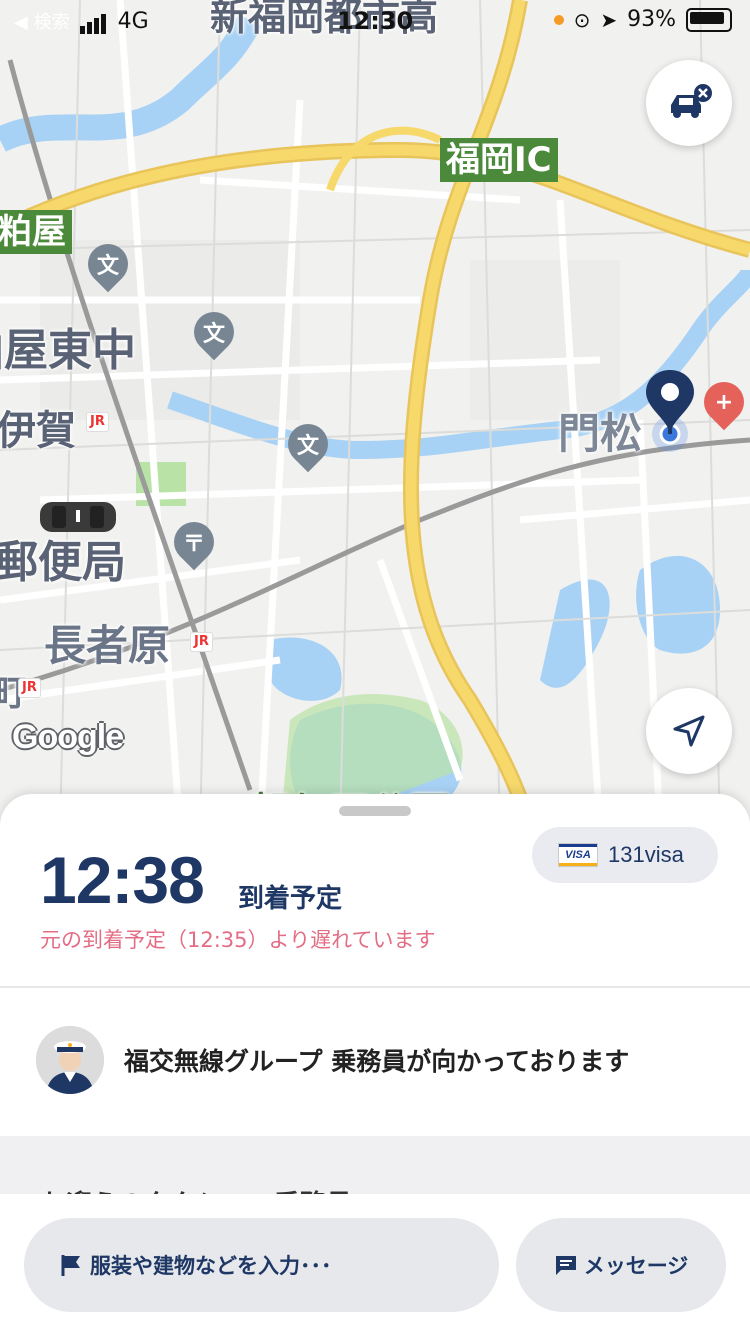 Image resolution: width=750 pixels, height=1334 pixels. Describe the element at coordinates (582, 19) in the screenshot. I see `rotation-lock-icon: ⊙` at that location.